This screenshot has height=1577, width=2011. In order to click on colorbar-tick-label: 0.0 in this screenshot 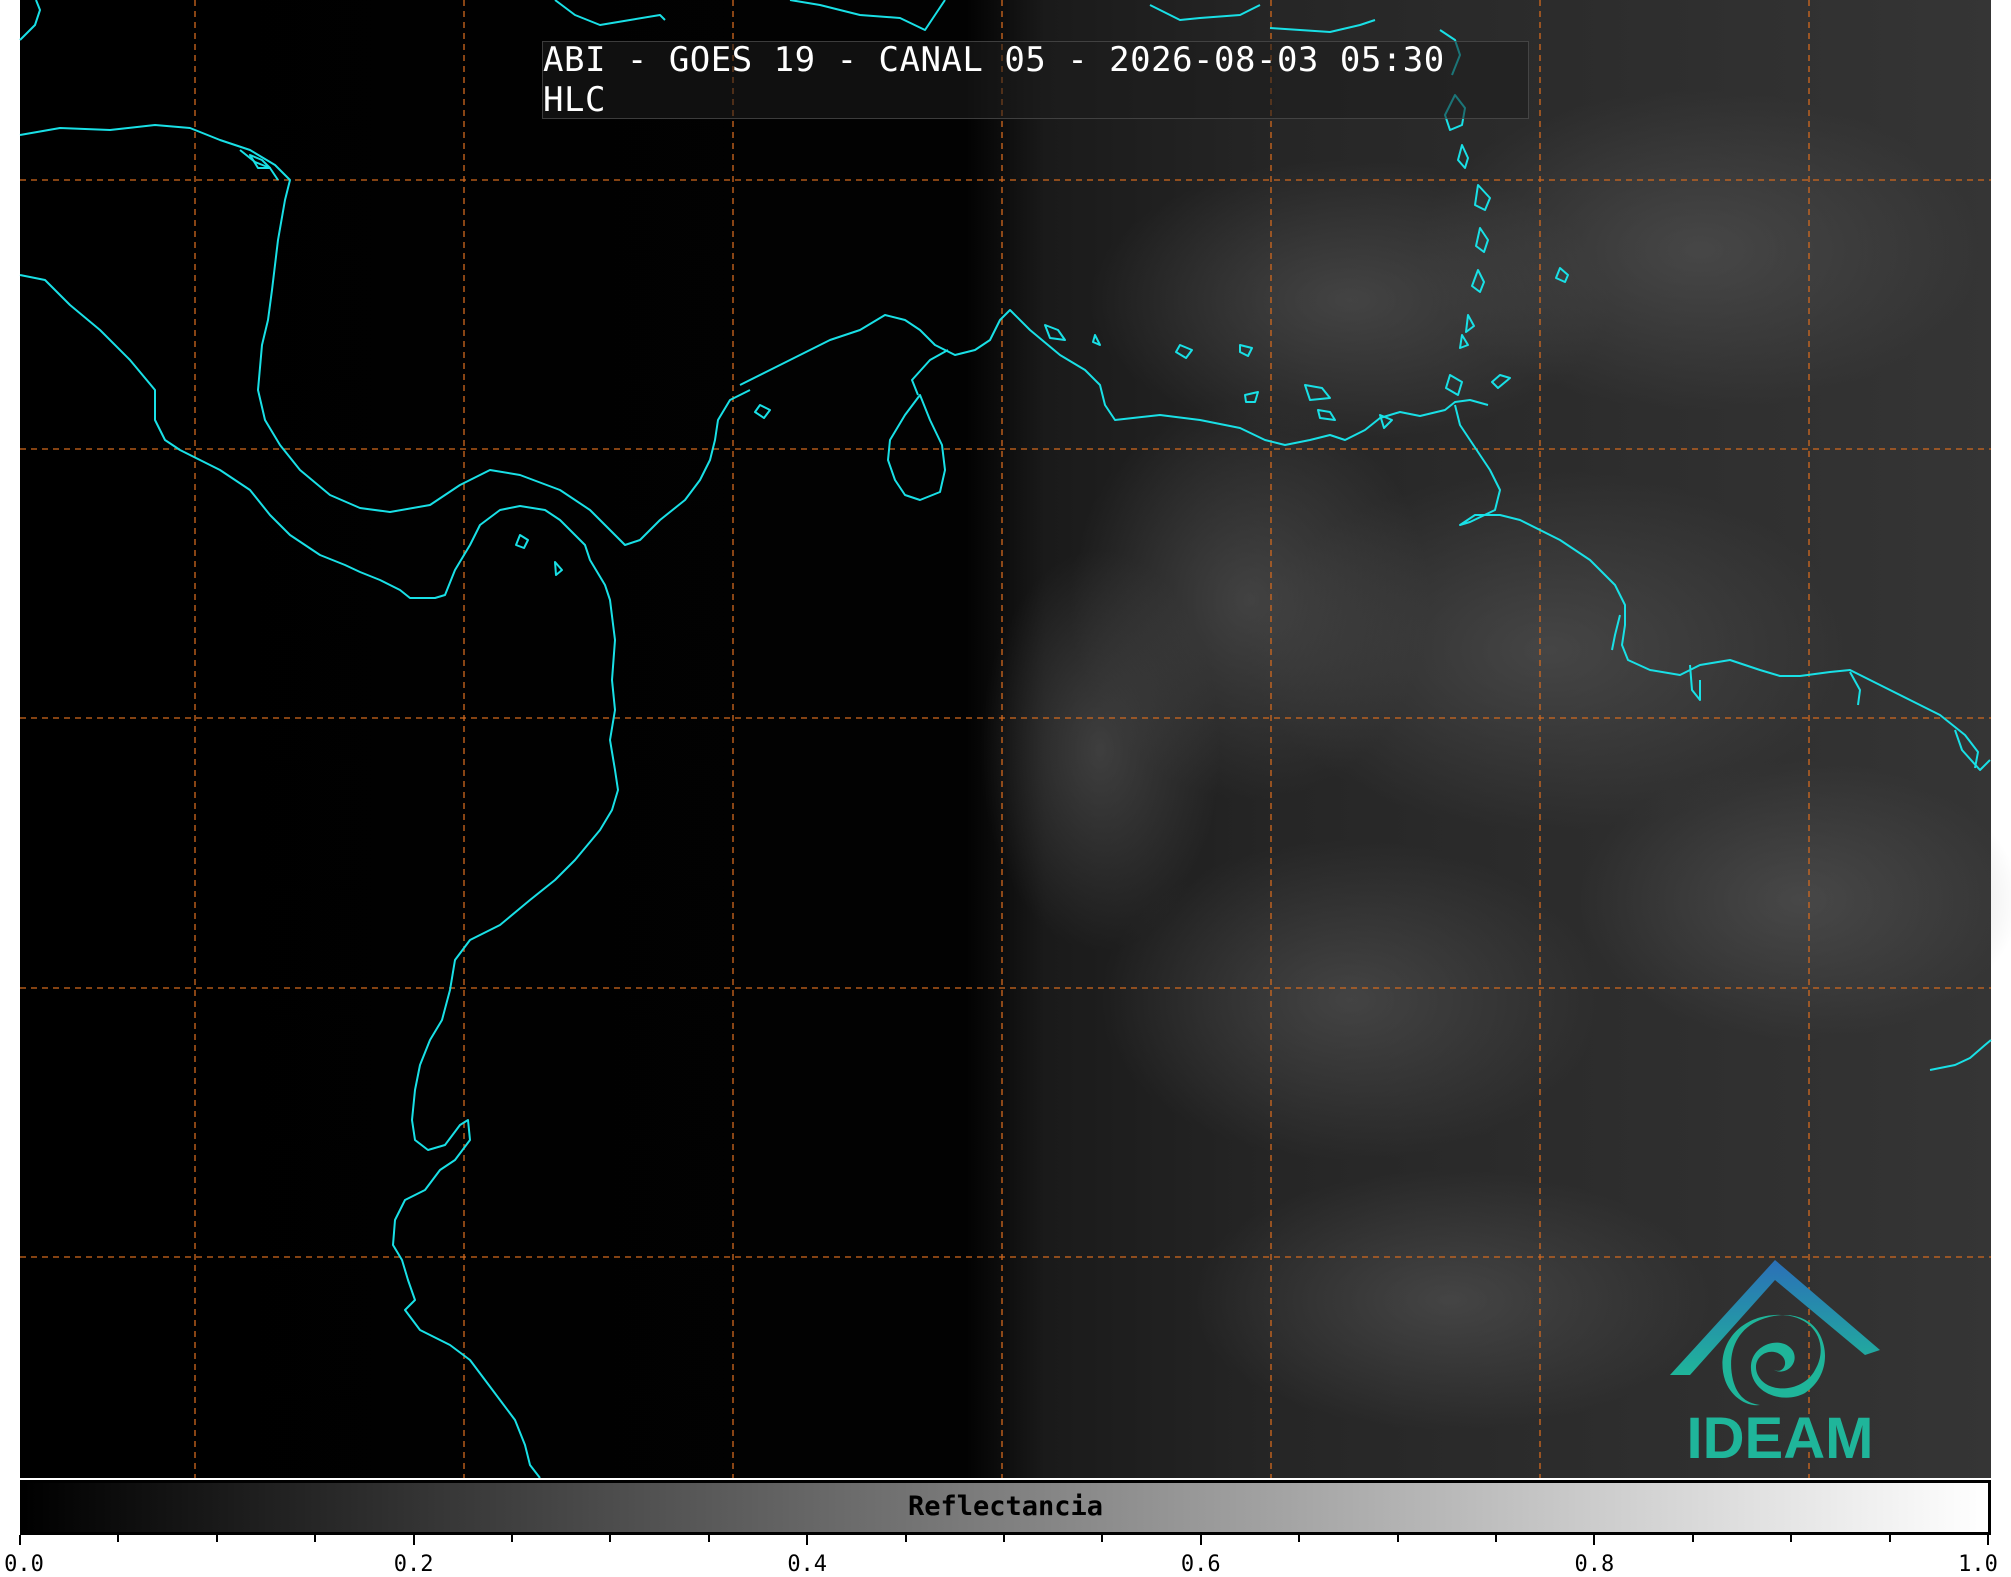, I will do `click(24, 1564)`.